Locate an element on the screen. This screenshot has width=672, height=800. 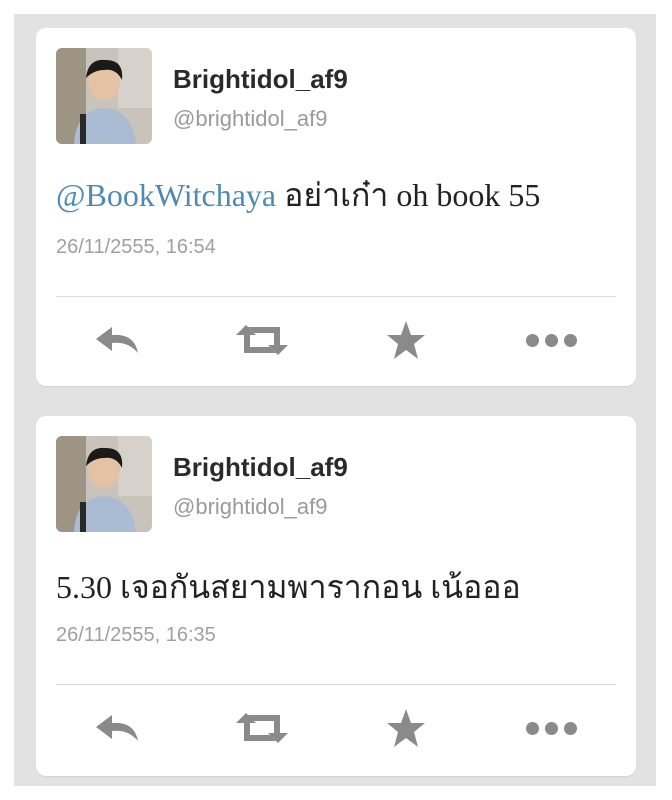
tweet-text: 5.30 เจอกันสยามพารากอน เน้อออ is located at coordinates (288, 587).